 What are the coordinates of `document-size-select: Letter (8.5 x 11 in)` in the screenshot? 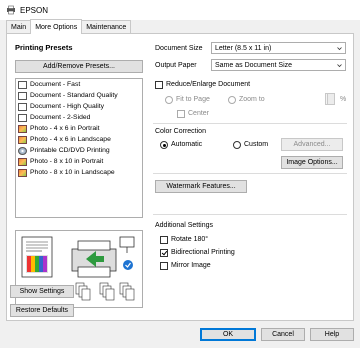 It's located at (278, 48).